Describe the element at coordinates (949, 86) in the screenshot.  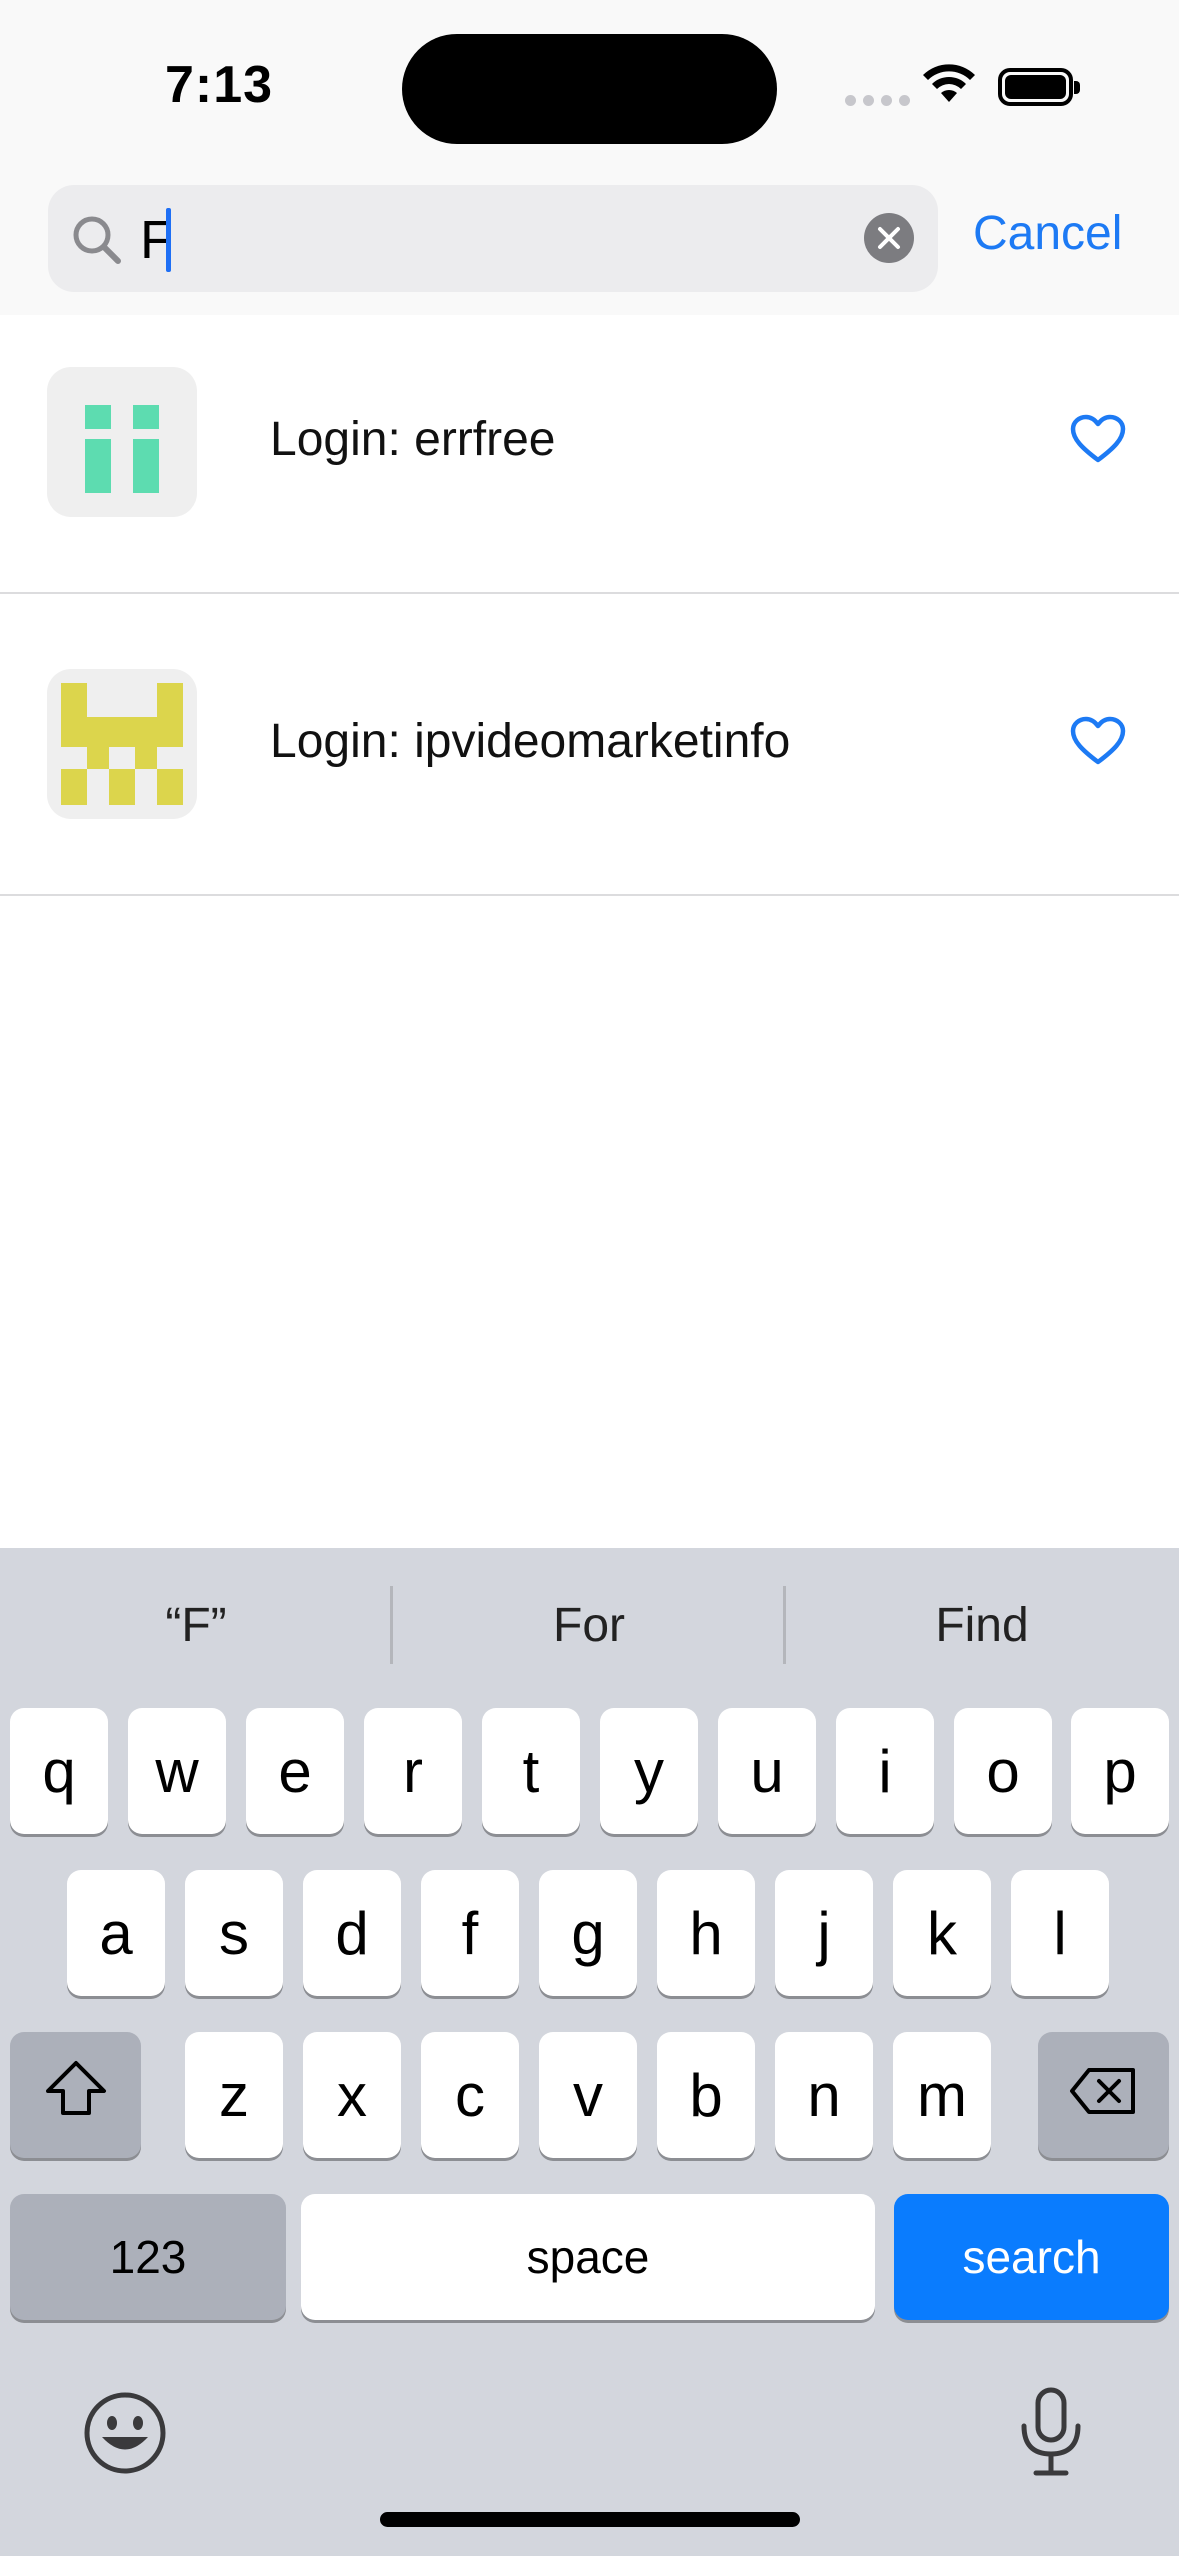
I see `wifi-icon` at that location.